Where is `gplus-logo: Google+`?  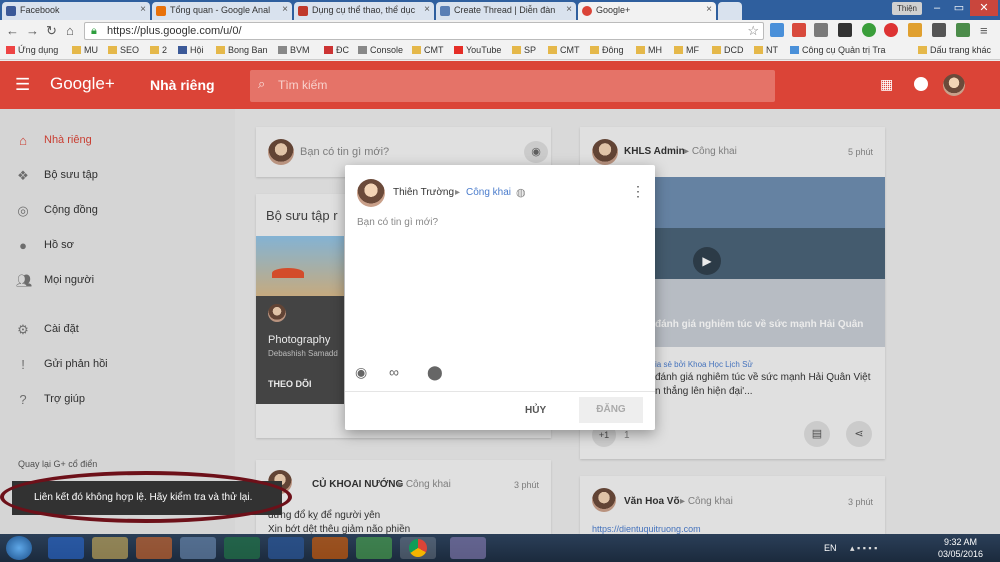 gplus-logo: Google+ is located at coordinates (82, 84).